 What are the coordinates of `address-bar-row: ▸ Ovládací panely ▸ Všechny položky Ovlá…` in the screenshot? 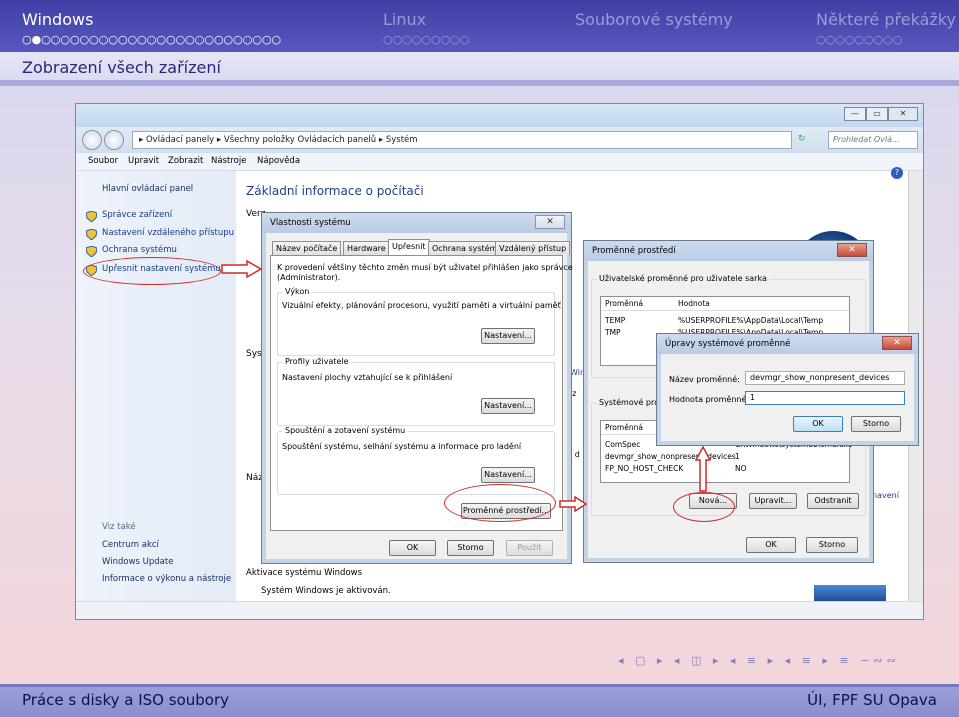 It's located at (499, 140).